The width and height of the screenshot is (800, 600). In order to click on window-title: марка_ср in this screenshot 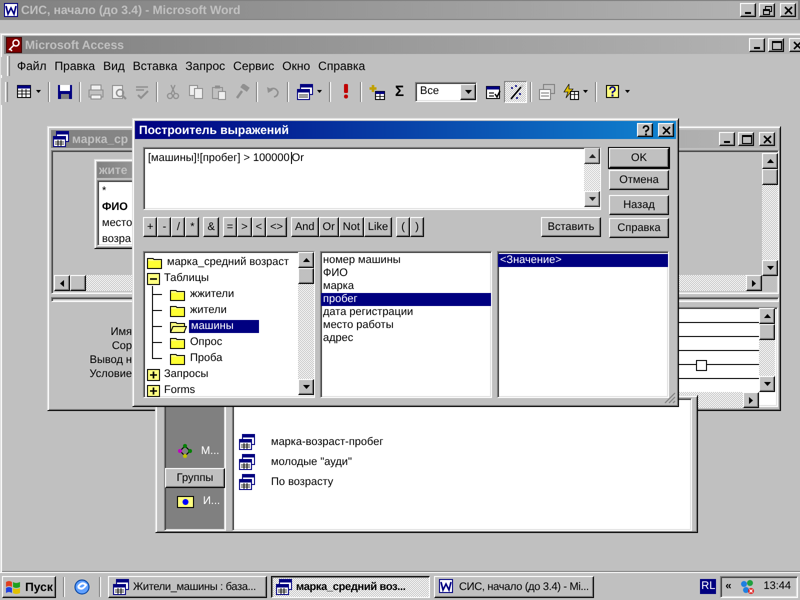, I will do `click(101, 139)`.